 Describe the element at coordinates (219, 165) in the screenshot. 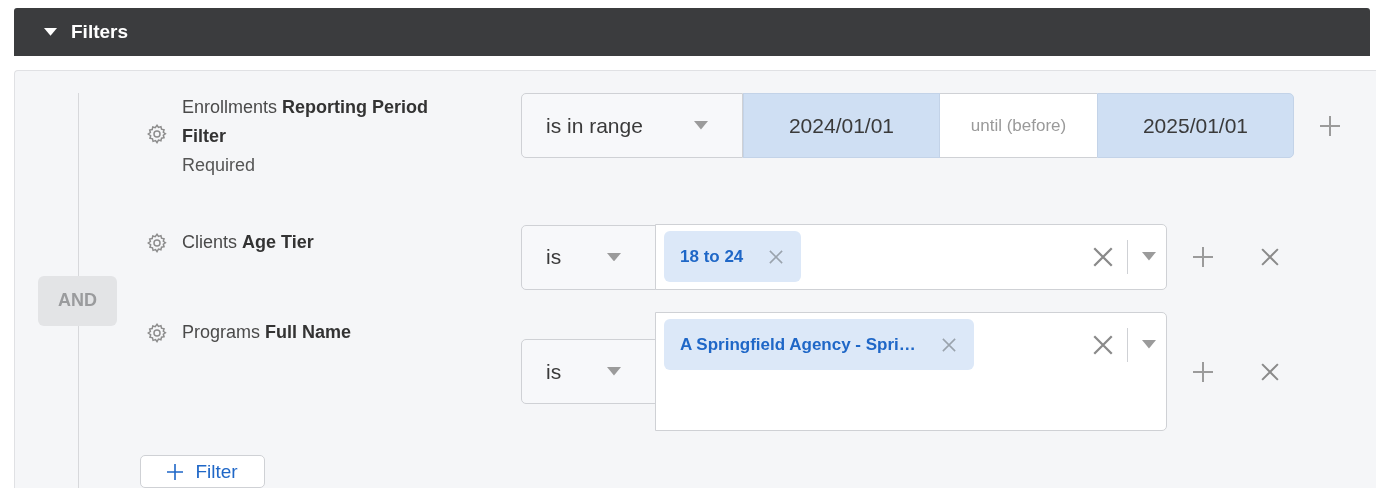

I see `required-note: Required` at that location.